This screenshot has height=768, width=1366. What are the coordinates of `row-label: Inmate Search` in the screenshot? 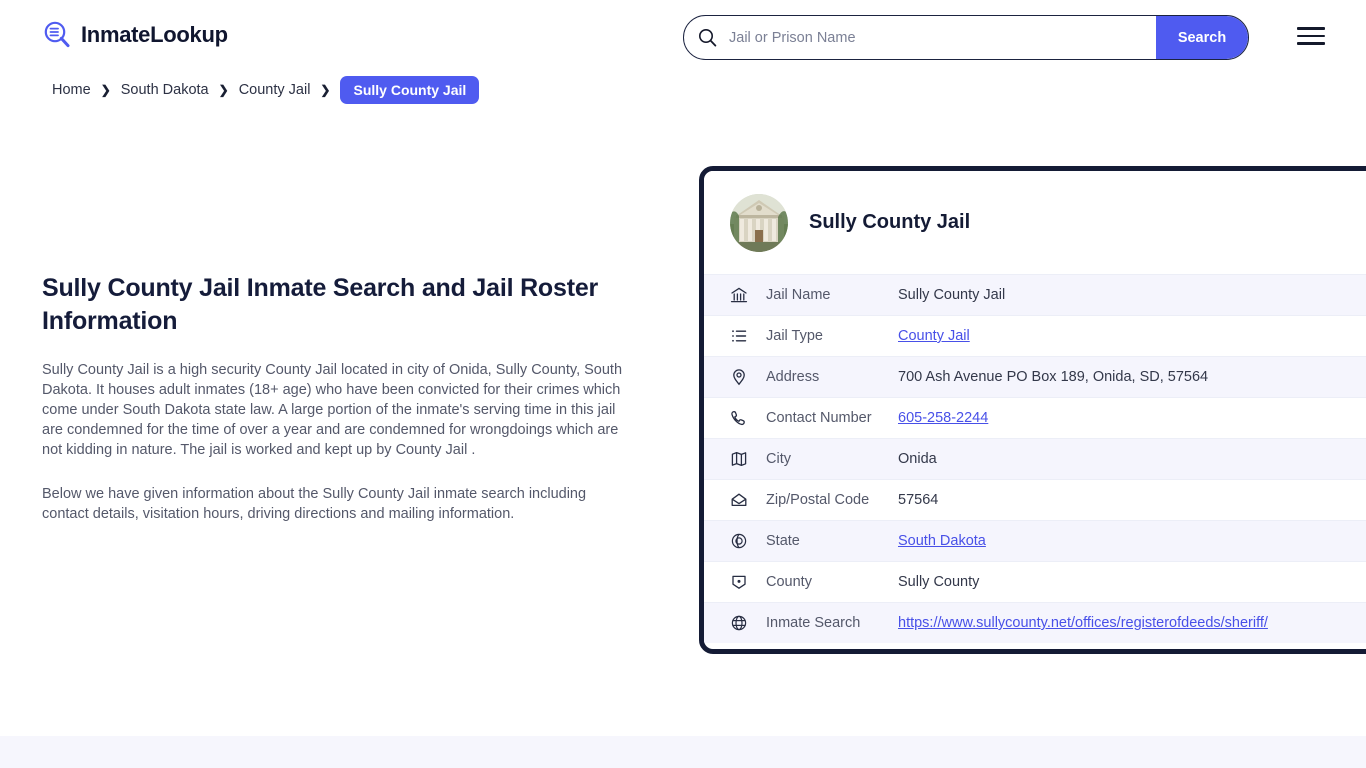 It's located at (813, 623).